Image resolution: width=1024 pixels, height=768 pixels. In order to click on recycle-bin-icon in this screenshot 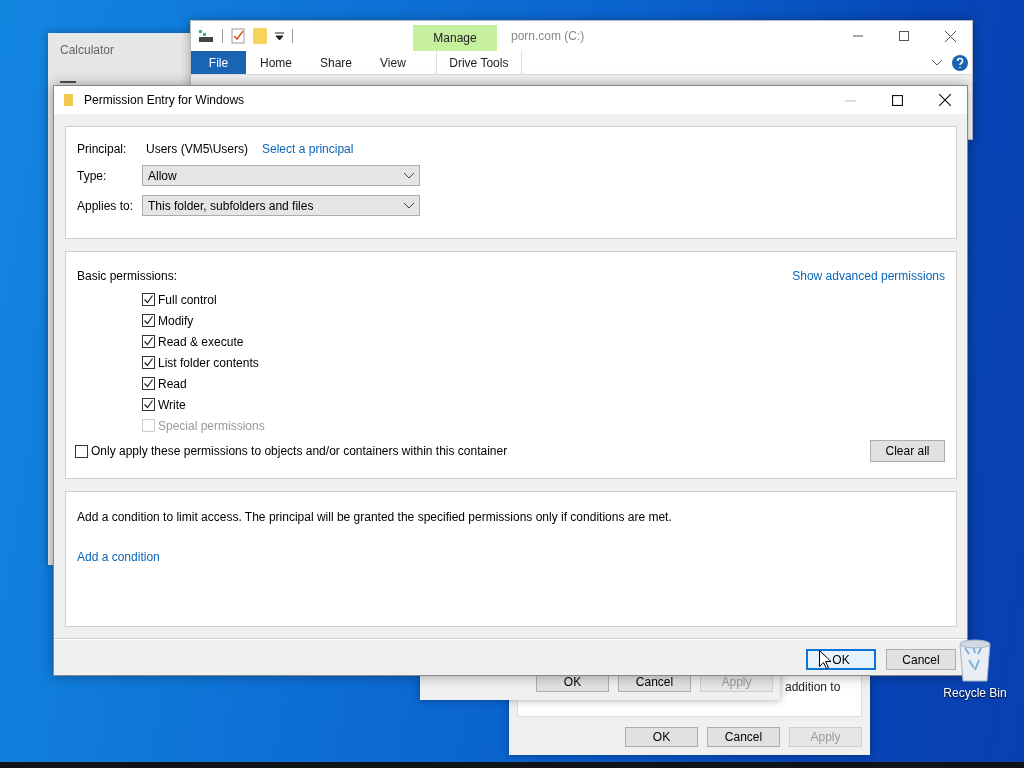, I will do `click(975, 660)`.